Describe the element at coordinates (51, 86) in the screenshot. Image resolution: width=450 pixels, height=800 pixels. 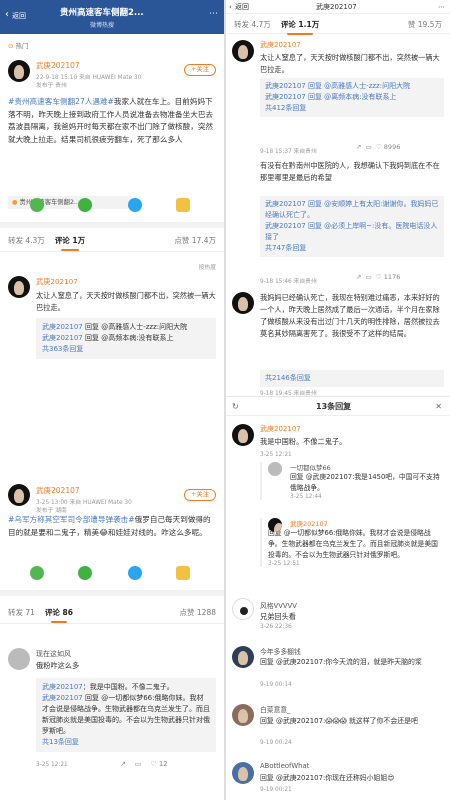
I see `post-location: 发布于 贵州` at that location.